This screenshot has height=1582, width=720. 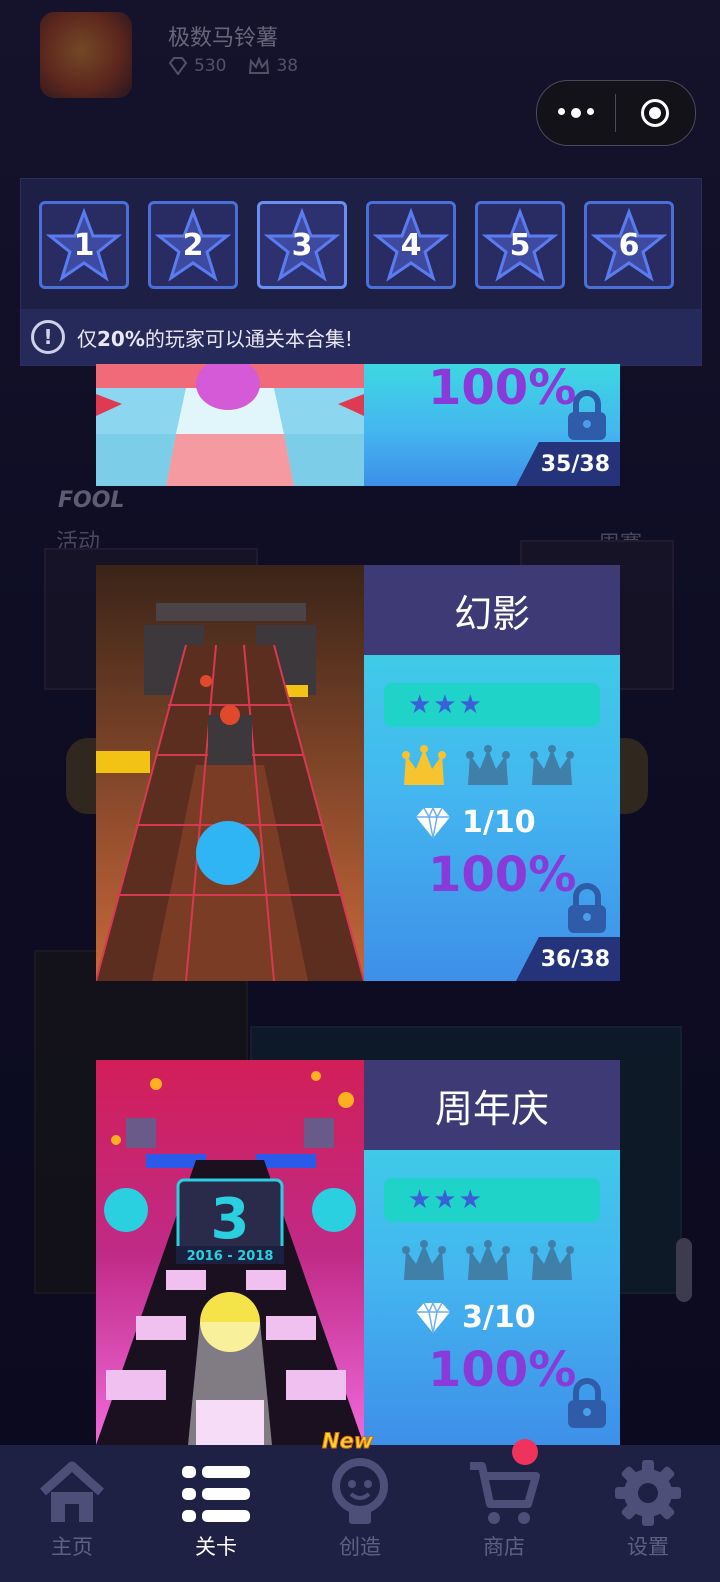 I want to click on list-icon, so click(x=216, y=1493).